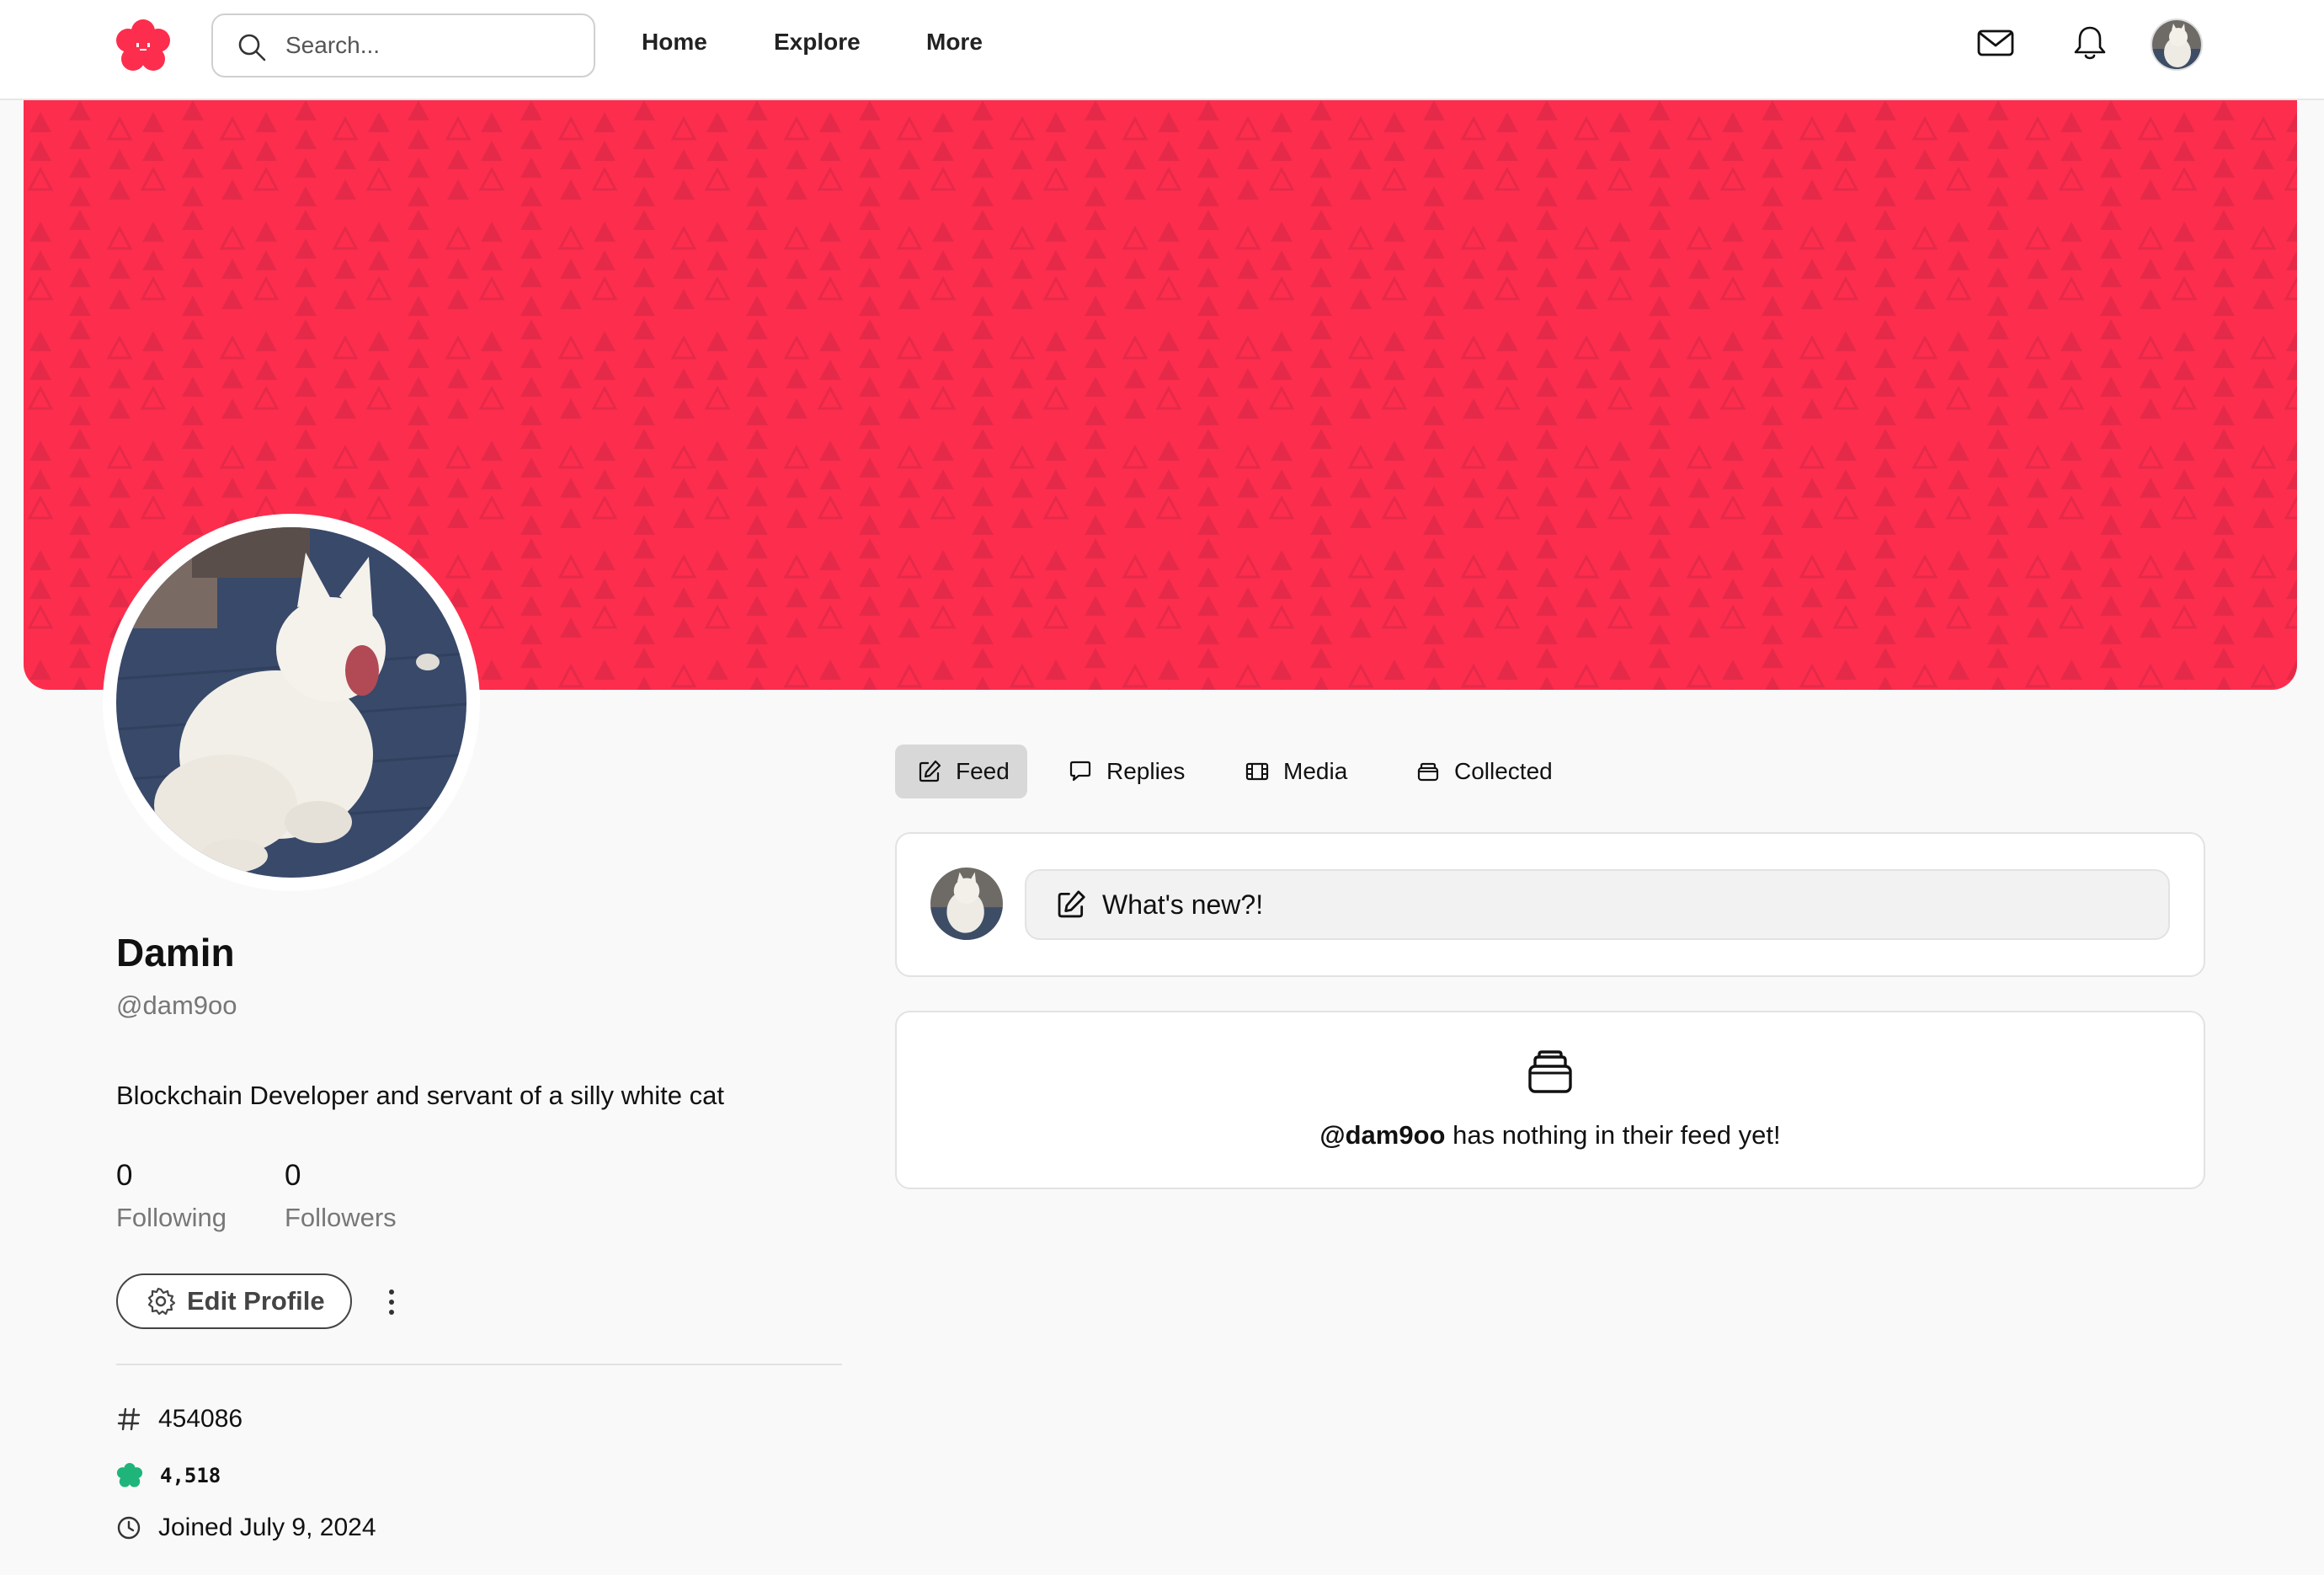 This screenshot has width=2324, height=1575. I want to click on profile-handle: @dam9oo, so click(176, 1005).